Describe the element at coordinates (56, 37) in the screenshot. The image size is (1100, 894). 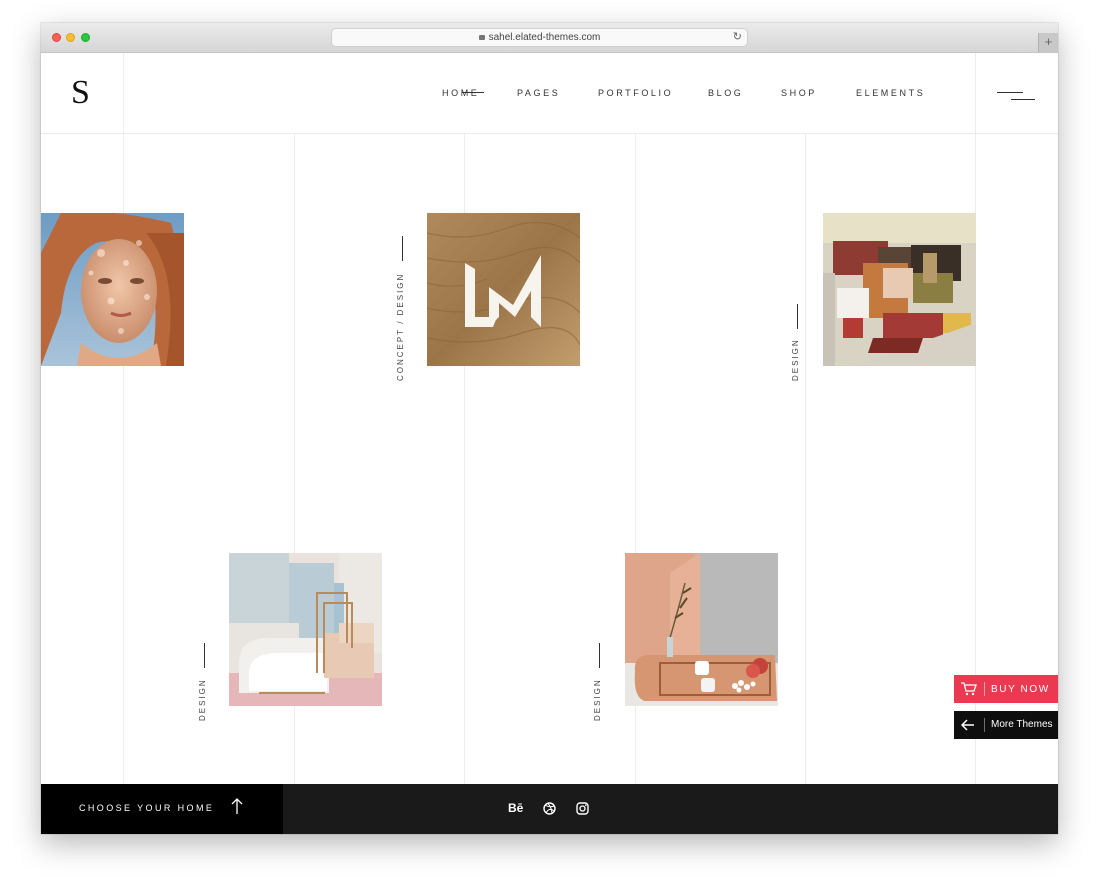
I see `close-window-button` at that location.